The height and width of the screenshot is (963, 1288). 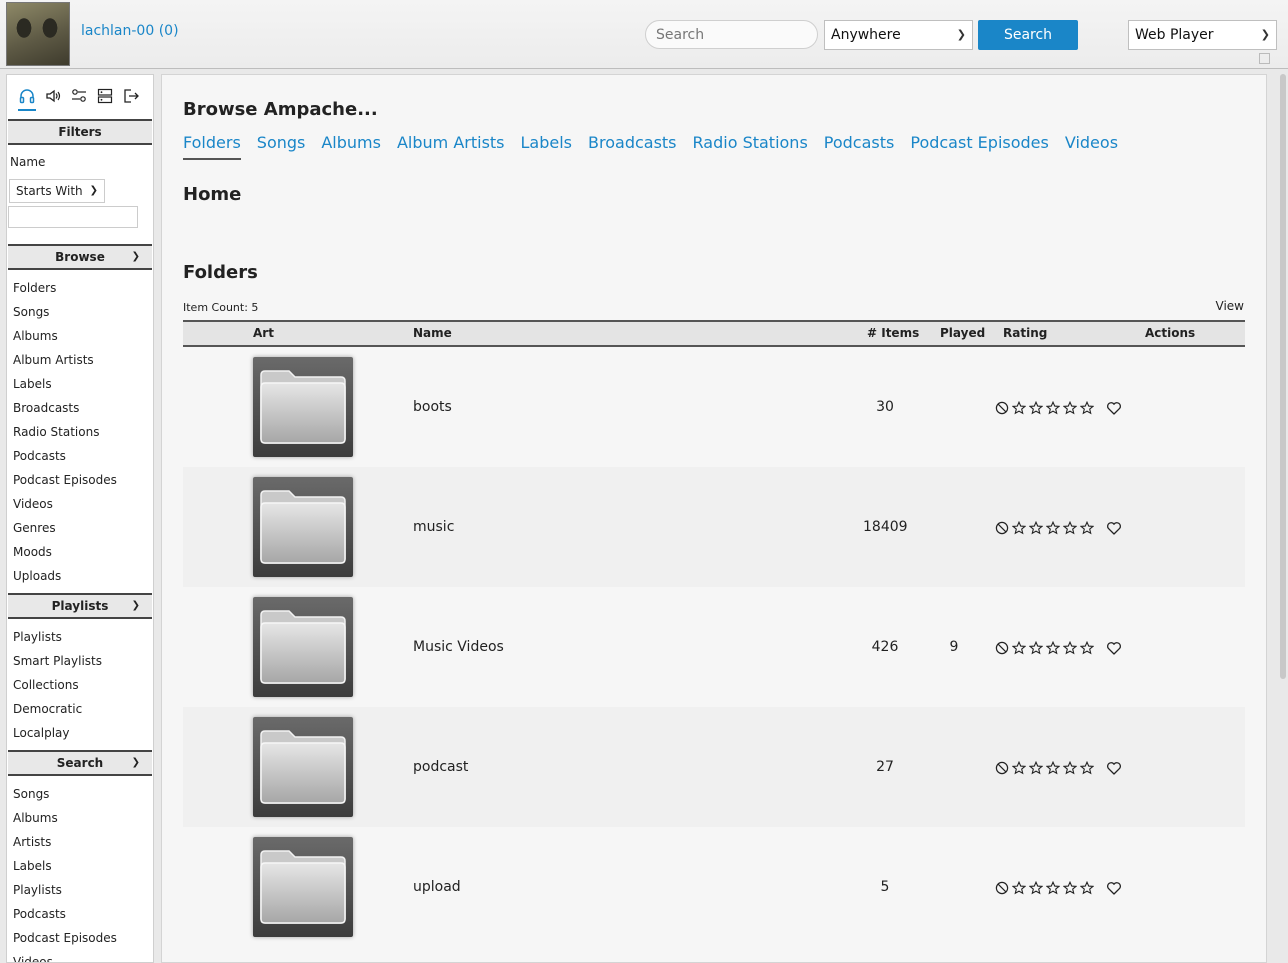 I want to click on folder-name-link: podcast, so click(x=440, y=767).